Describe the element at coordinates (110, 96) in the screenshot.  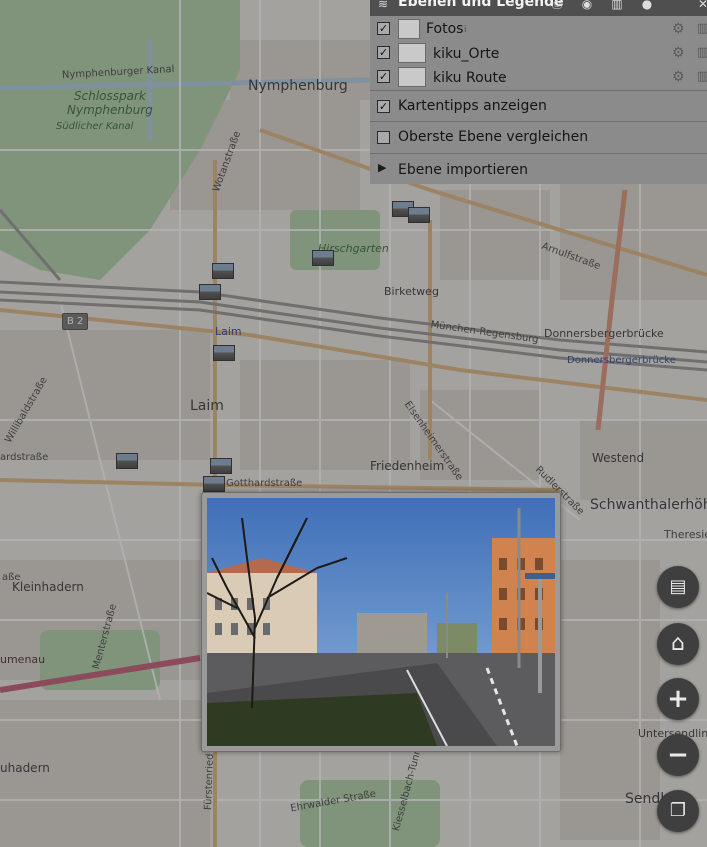
I see `label-schlosspark: Schlosspark` at that location.